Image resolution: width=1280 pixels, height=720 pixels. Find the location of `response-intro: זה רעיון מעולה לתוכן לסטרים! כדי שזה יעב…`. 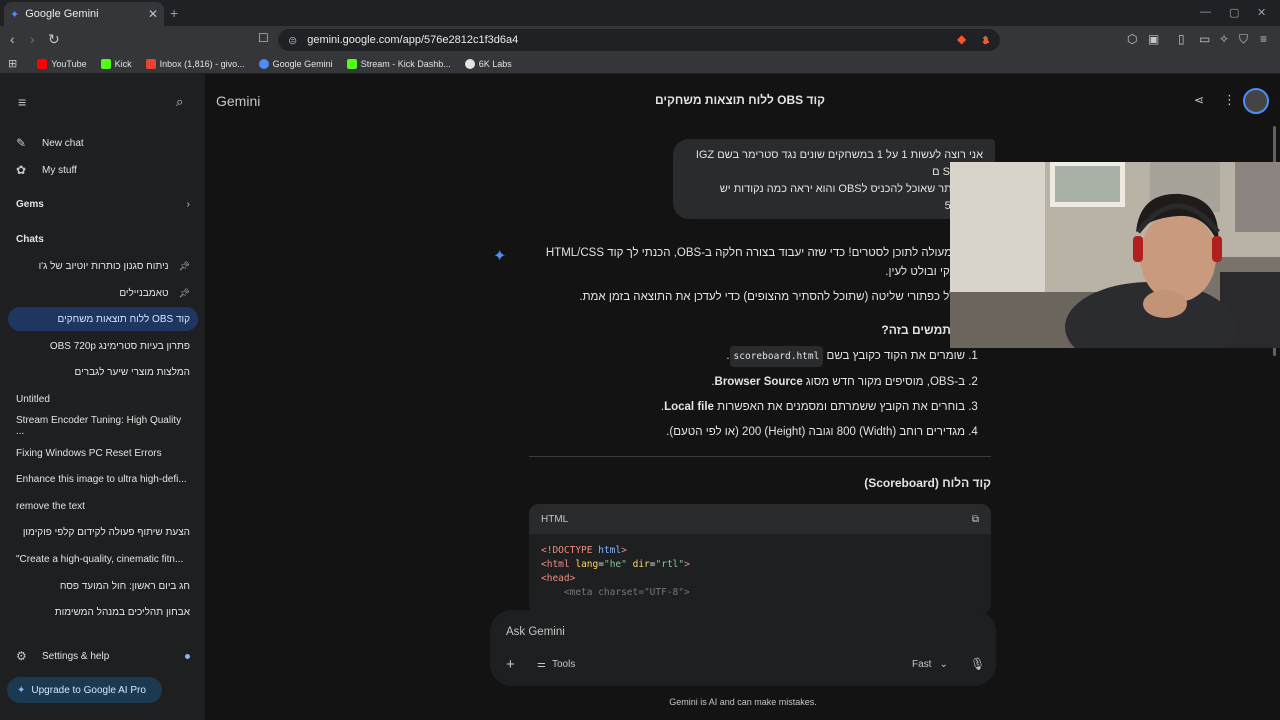

response-intro: זה רעיון מעולה לתוכן לסטרים! כדי שזה יעב… is located at coordinates (768, 262).